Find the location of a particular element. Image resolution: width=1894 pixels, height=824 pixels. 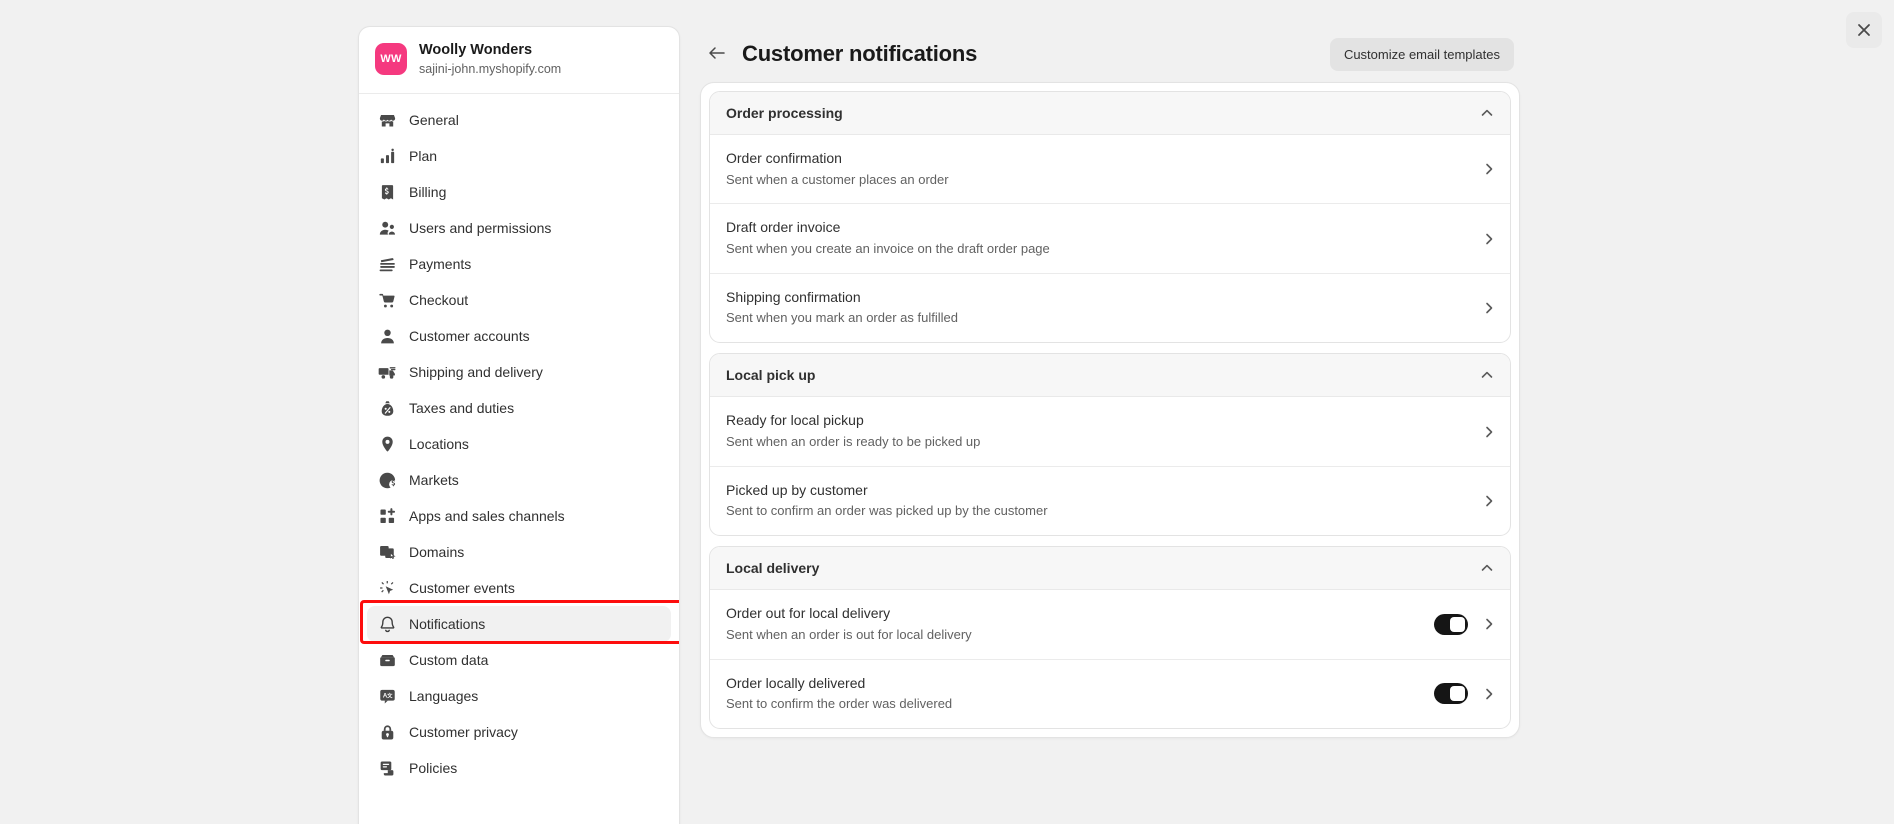

sidebar-item-customer-accounts: Customer accounts is located at coordinates (519, 336).